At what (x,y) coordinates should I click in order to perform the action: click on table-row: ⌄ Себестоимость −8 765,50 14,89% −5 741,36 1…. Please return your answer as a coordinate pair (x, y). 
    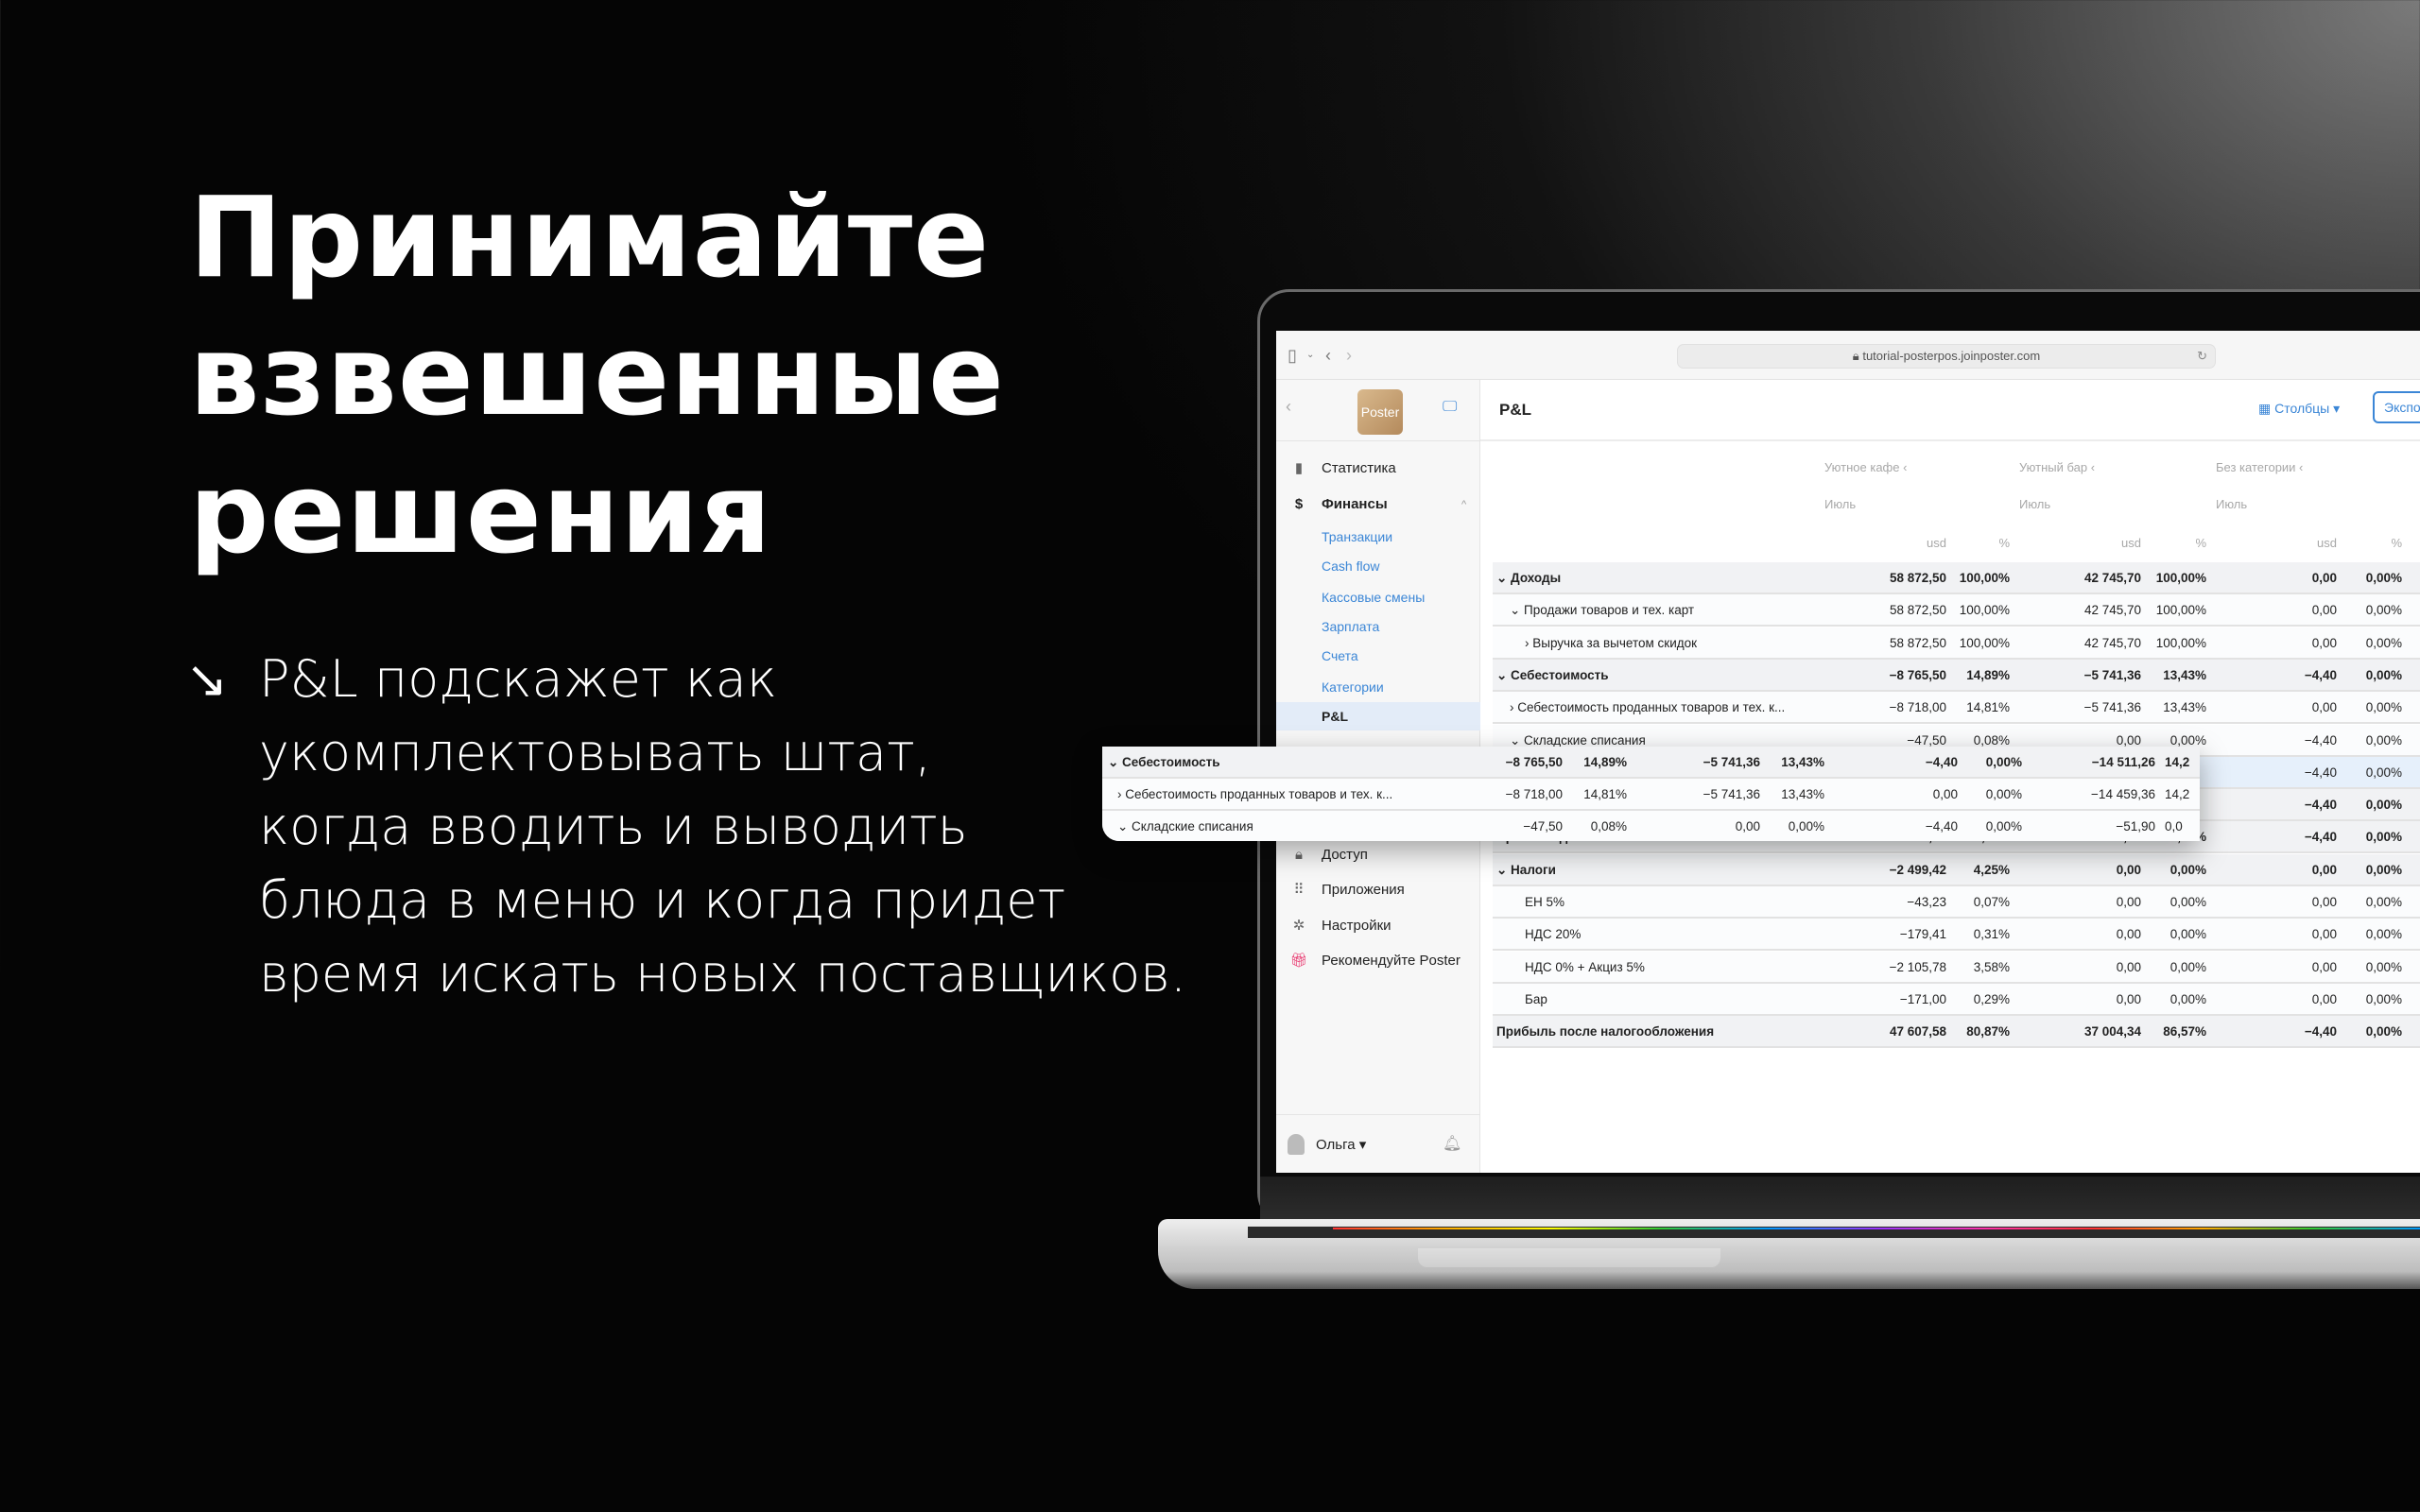
    Looking at the image, I should click on (1956, 675).